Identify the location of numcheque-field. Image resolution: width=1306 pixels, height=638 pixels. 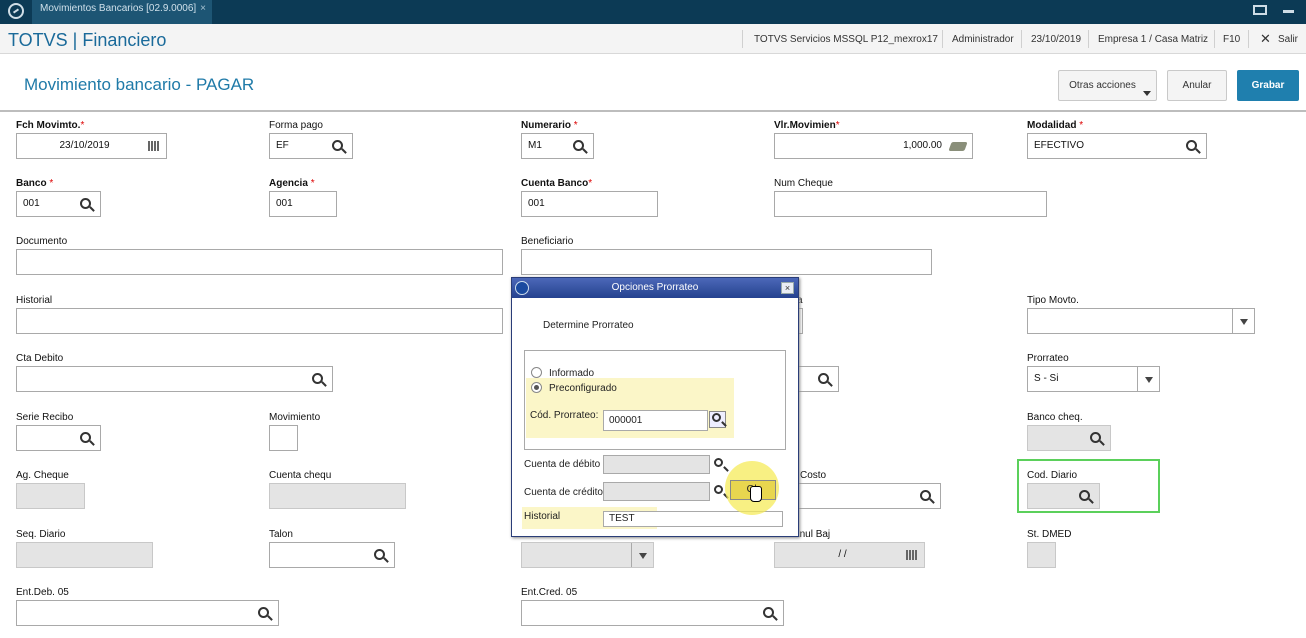
(910, 204).